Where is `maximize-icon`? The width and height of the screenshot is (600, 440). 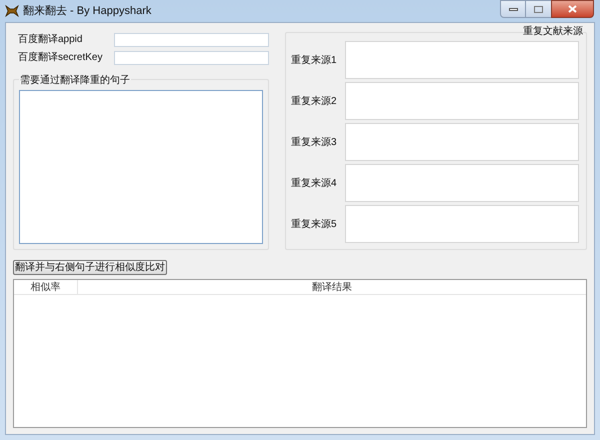 maximize-icon is located at coordinates (538, 9).